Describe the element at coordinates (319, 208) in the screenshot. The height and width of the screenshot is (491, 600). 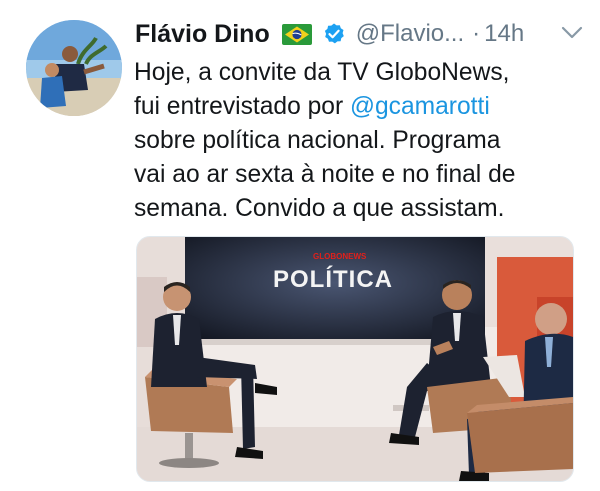
I see `tweet-text-line: semana. Convido a que assistam.` at that location.